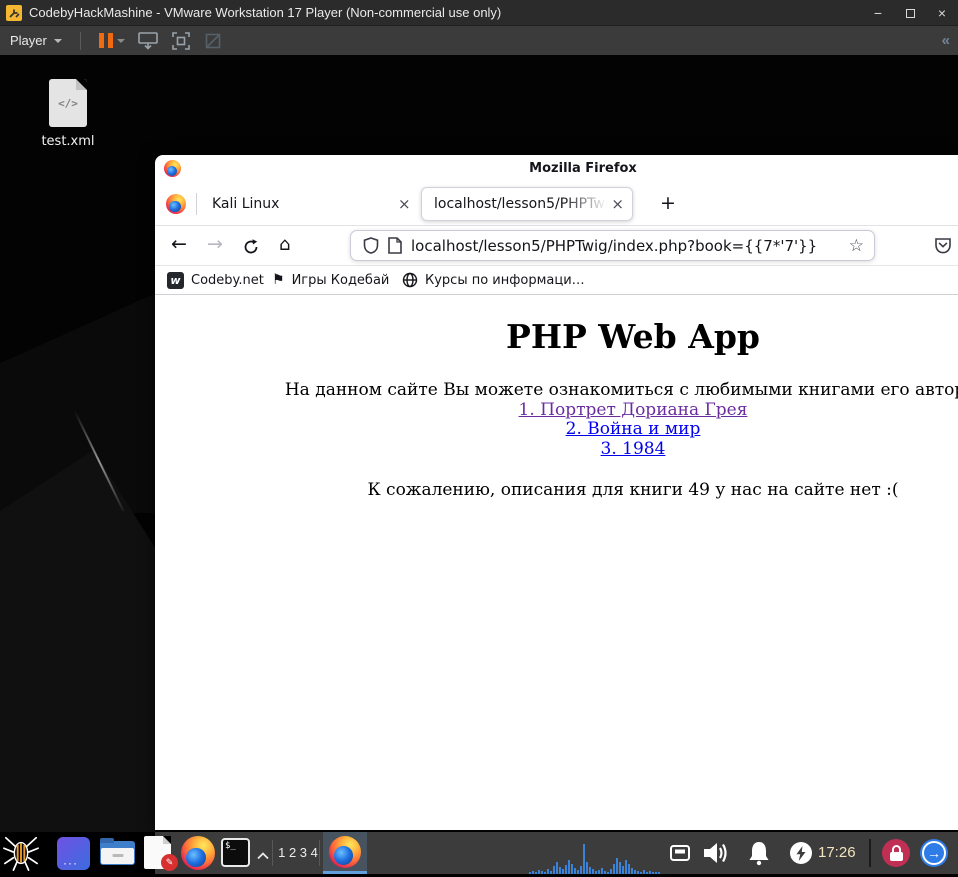 The height and width of the screenshot is (877, 958). I want to click on bookmark-games: ⚑ Игры Кодебай, so click(330, 280).